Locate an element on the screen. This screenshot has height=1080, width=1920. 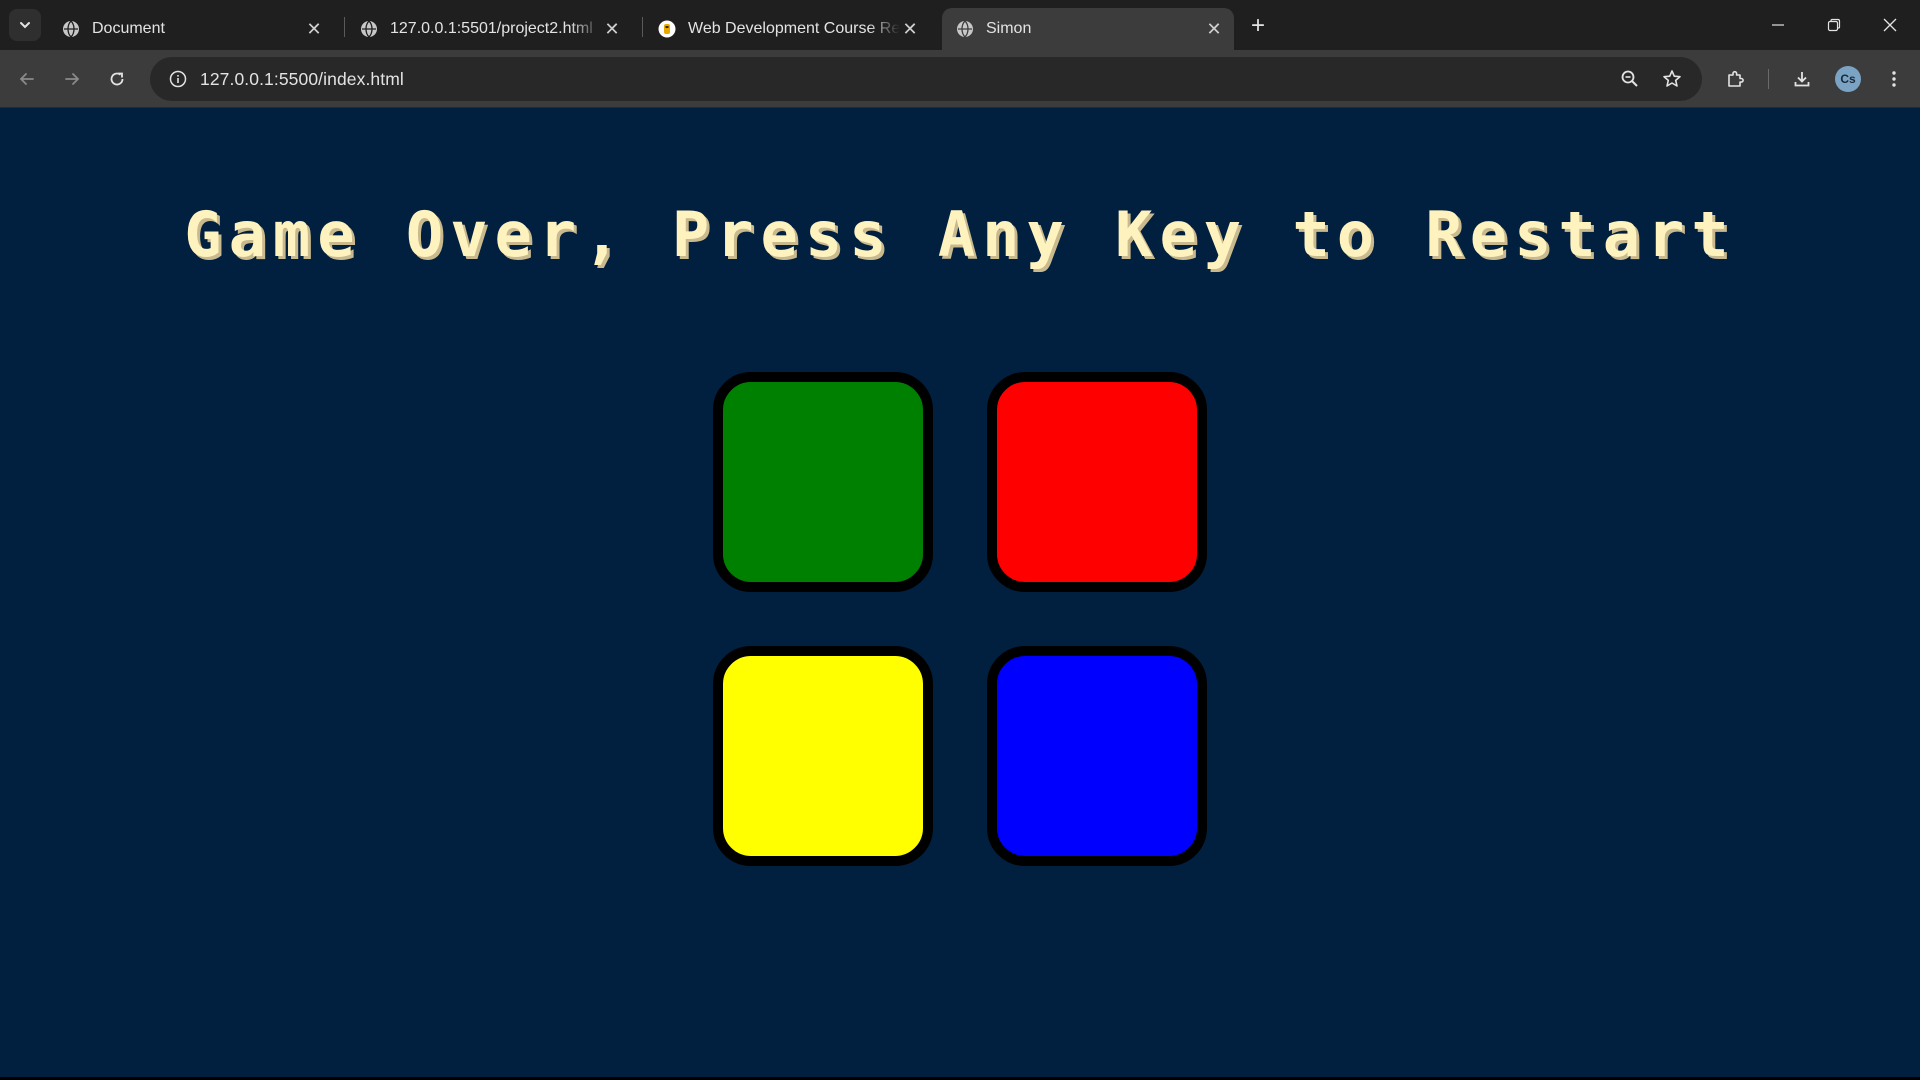
puzzle-icon is located at coordinates (1736, 78).